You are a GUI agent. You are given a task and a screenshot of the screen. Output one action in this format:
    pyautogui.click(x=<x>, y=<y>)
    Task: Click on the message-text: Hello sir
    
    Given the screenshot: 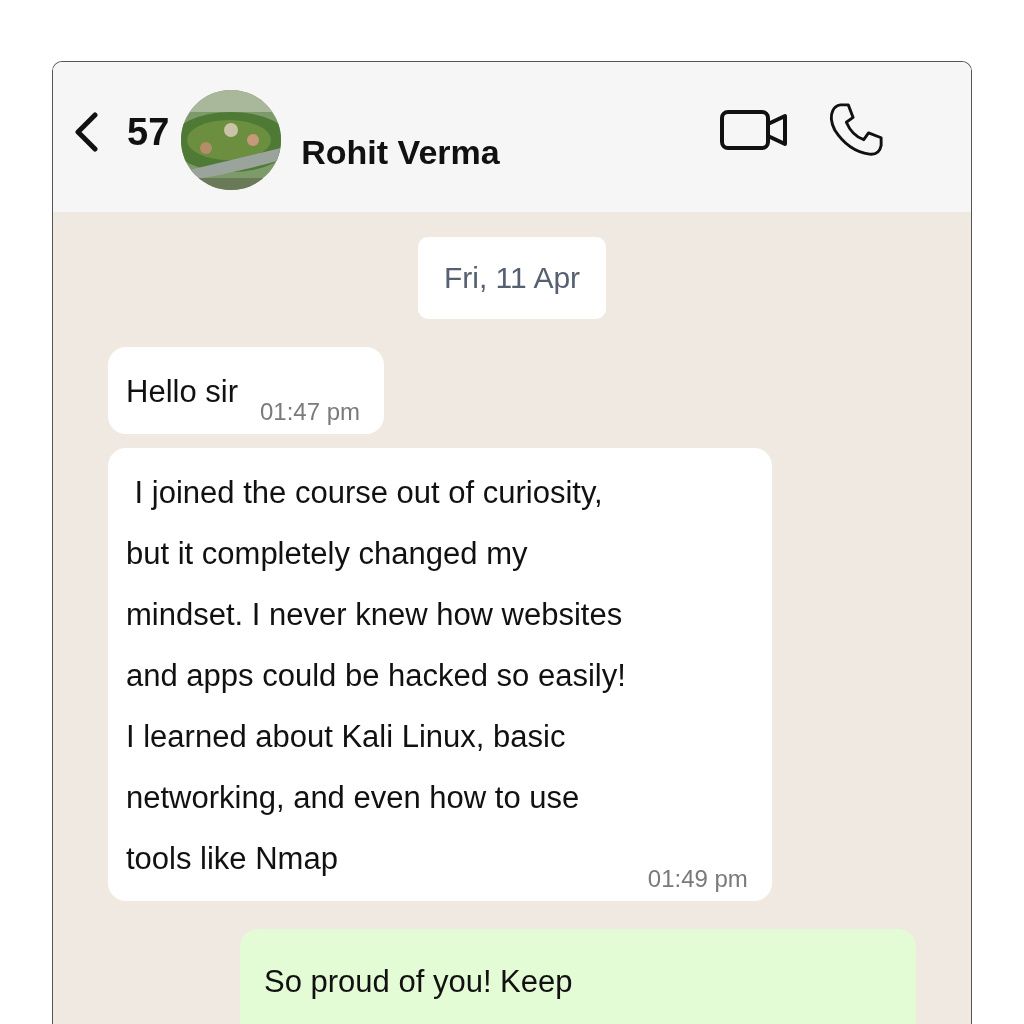 What is the action you would take?
    pyautogui.click(x=182, y=392)
    